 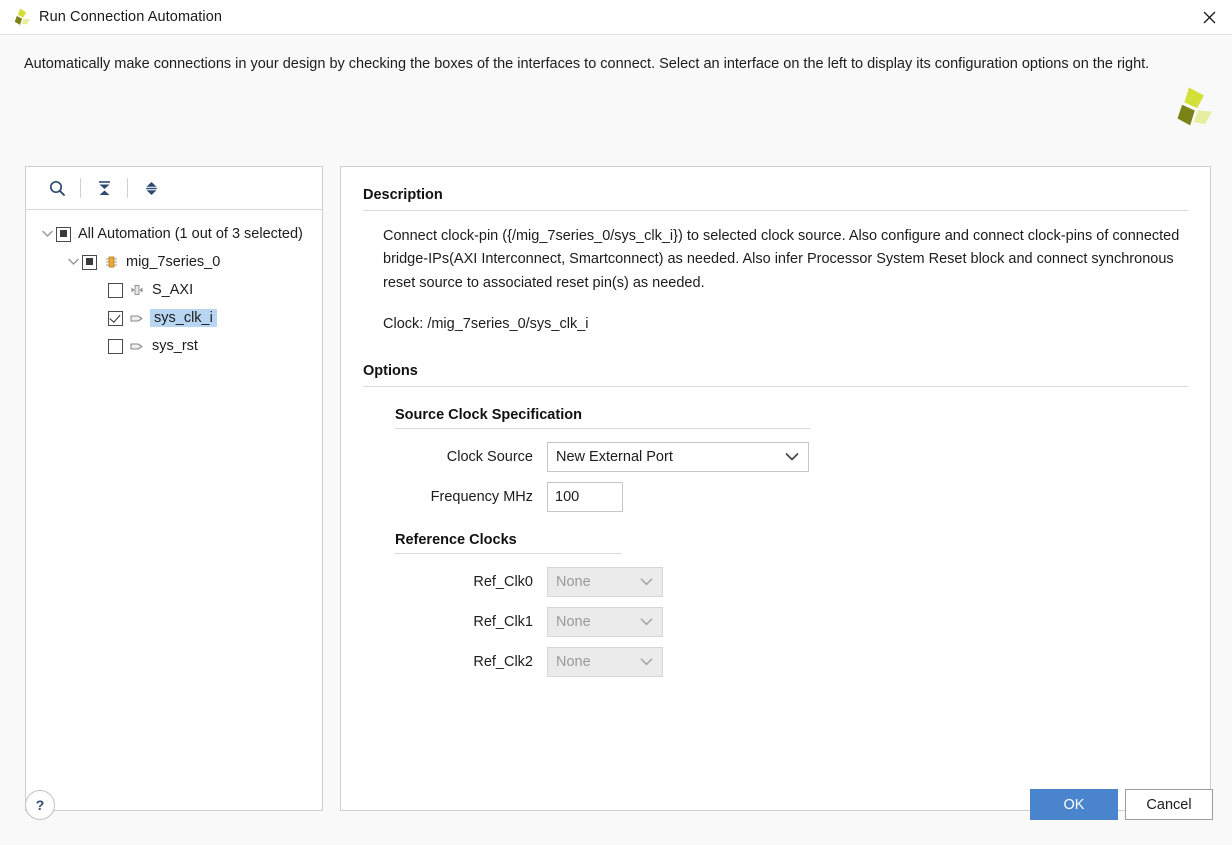 What do you see at coordinates (508, 553) in the screenshot?
I see `reference-clocks-rule` at bounding box center [508, 553].